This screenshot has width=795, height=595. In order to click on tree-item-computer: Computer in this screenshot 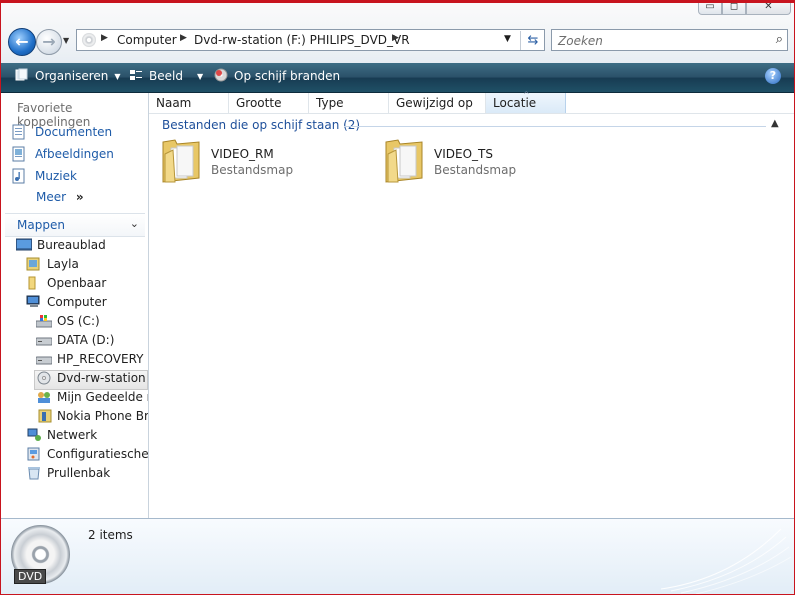, I will do `click(66, 304)`.